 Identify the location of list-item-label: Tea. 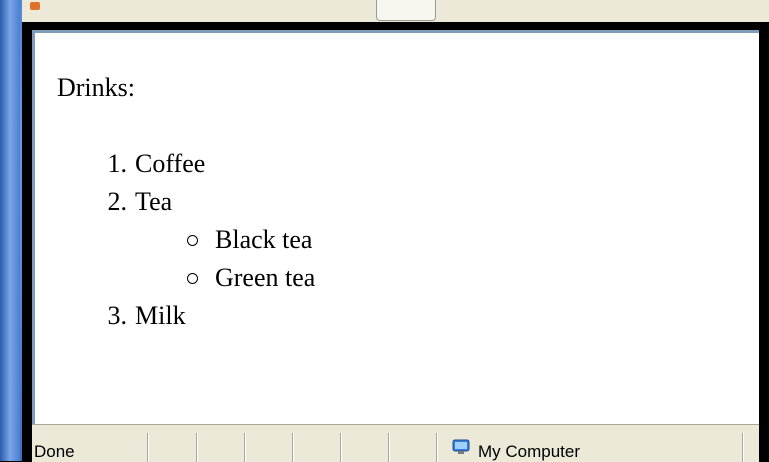
(154, 201).